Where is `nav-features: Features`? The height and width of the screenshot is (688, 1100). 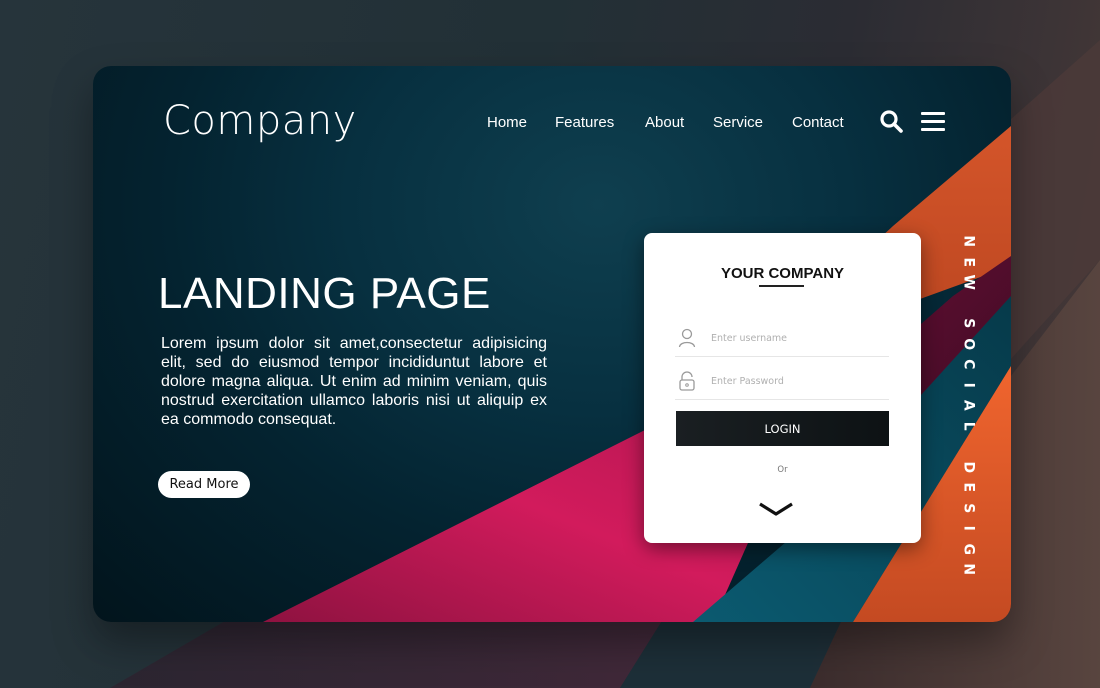 nav-features: Features is located at coordinates (584, 122).